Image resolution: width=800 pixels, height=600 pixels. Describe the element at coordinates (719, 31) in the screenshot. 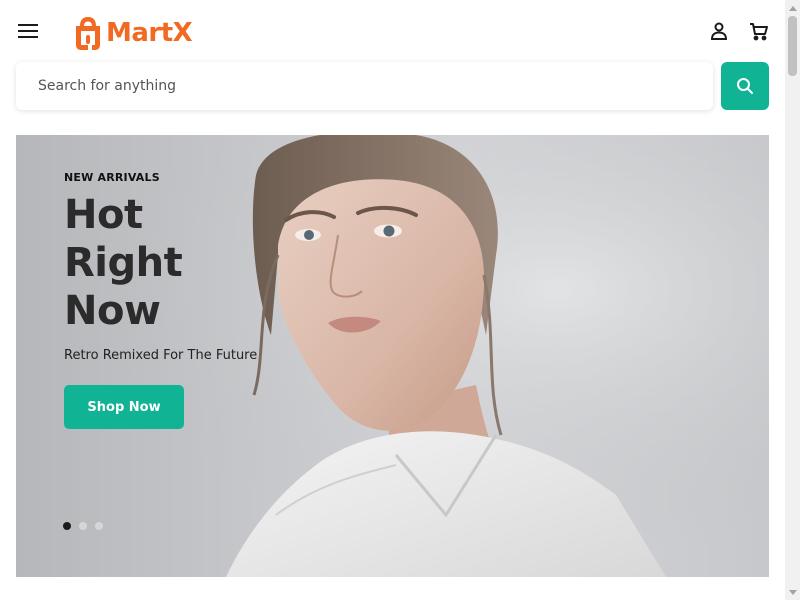

I see `user-icon` at that location.